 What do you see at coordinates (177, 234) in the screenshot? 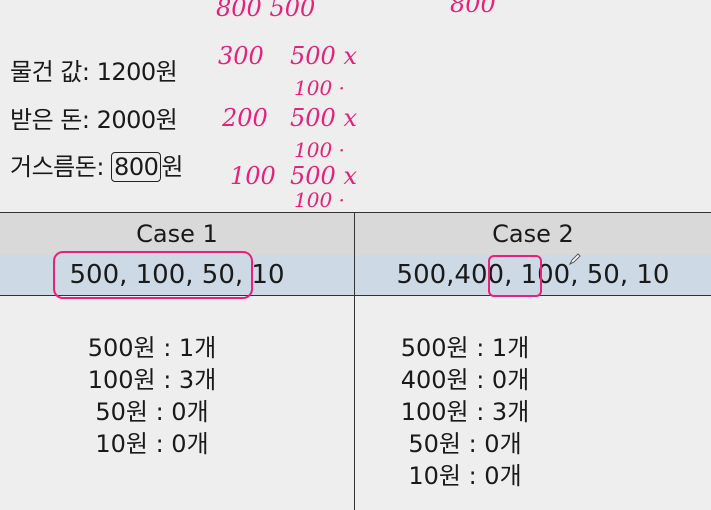
I see `case1-header: Case 1` at bounding box center [177, 234].